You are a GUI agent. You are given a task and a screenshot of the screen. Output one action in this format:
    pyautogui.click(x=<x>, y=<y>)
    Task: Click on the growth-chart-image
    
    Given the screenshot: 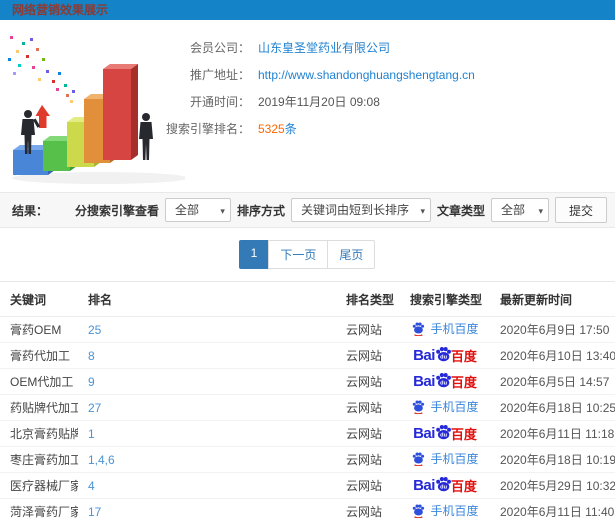 What is the action you would take?
    pyautogui.click(x=94, y=106)
    